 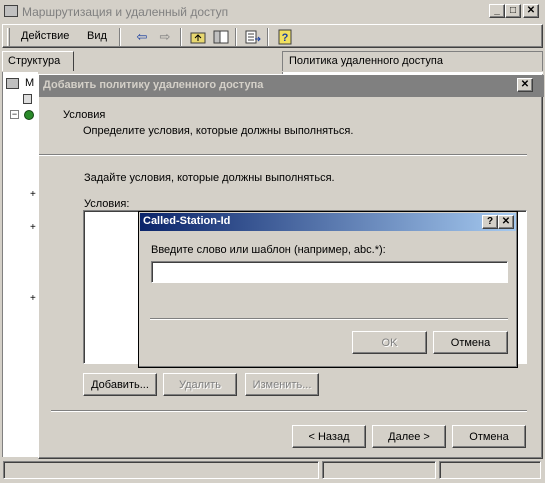 I want to click on dialog-help-button: ?, so click(x=490, y=222).